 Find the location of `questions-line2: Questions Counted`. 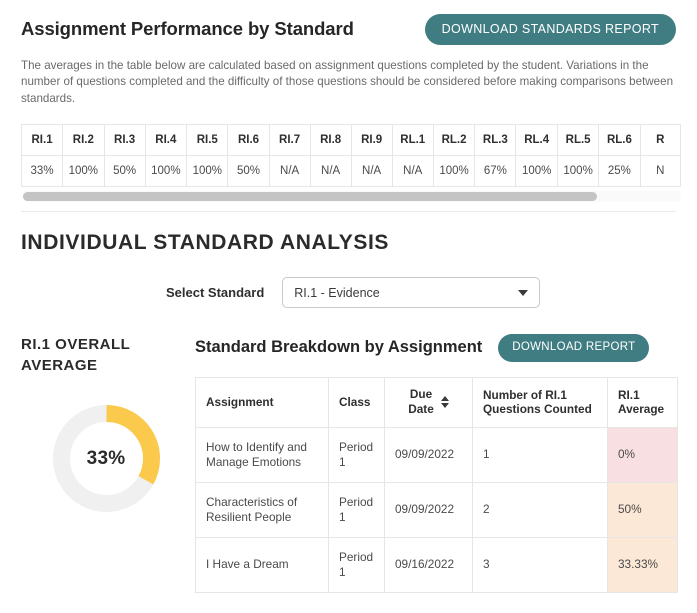

questions-line2: Questions Counted is located at coordinates (537, 409).